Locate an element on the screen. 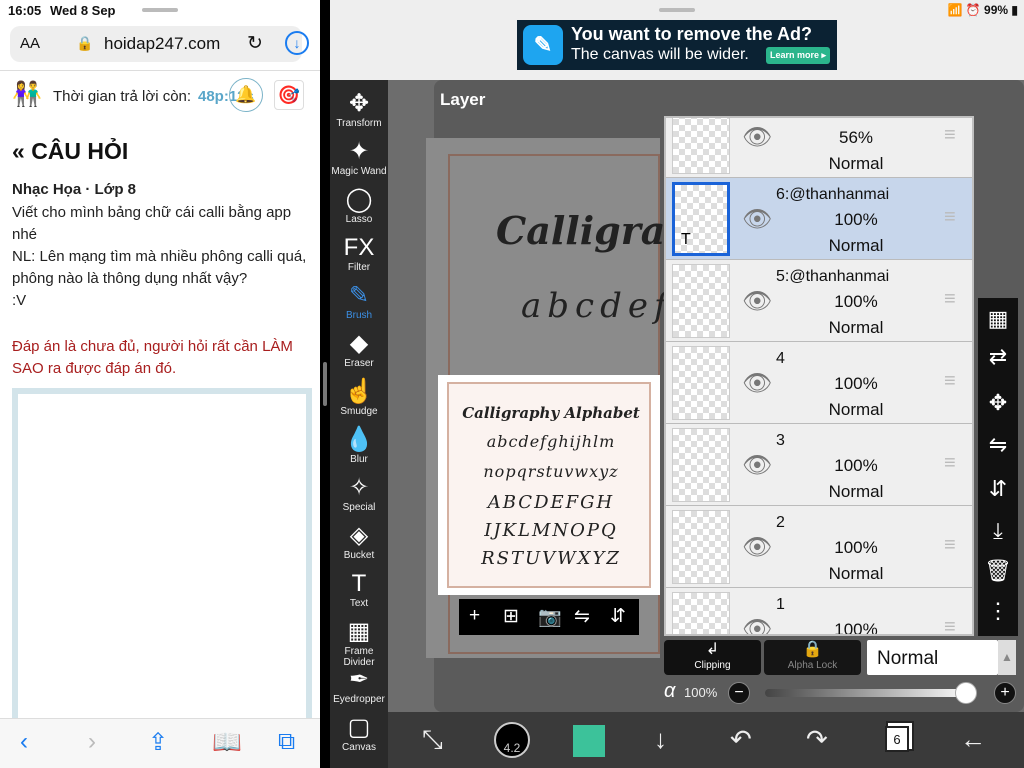 This screenshot has width=1024, height=768. address-bar: AA 🔒 hoidap247.com ↻ is located at coordinates (156, 44).